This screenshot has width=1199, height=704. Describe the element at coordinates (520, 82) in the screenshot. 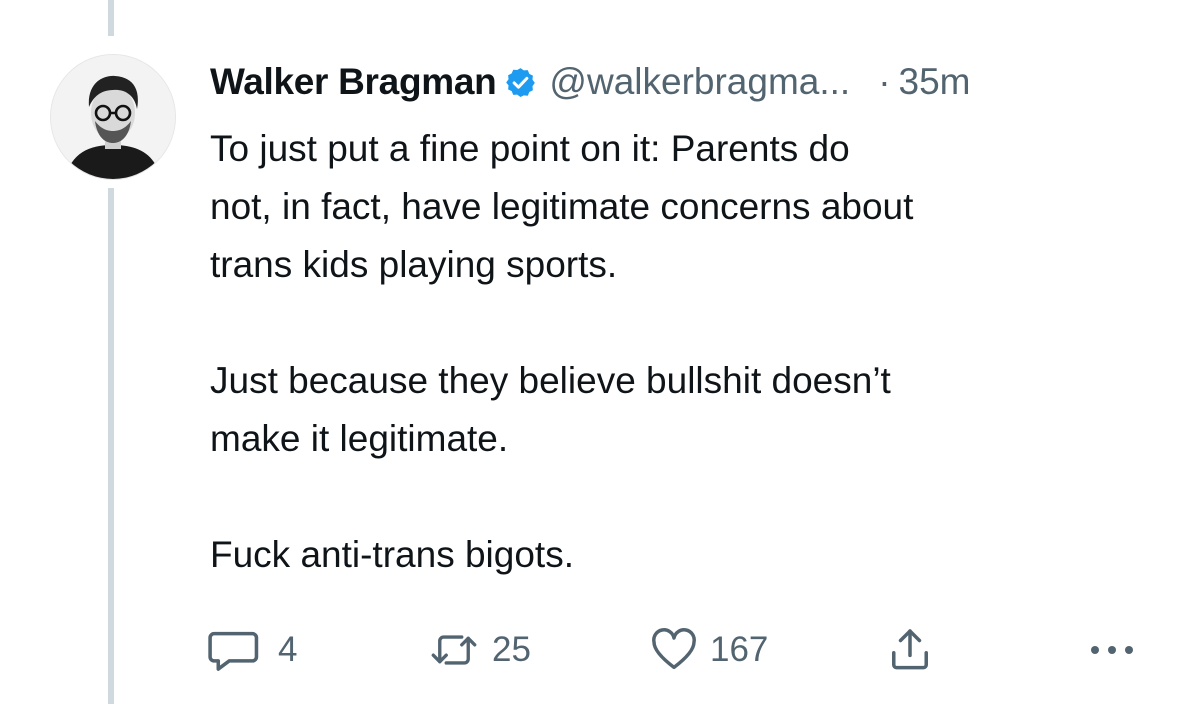

I see `verified-badge-icon` at that location.